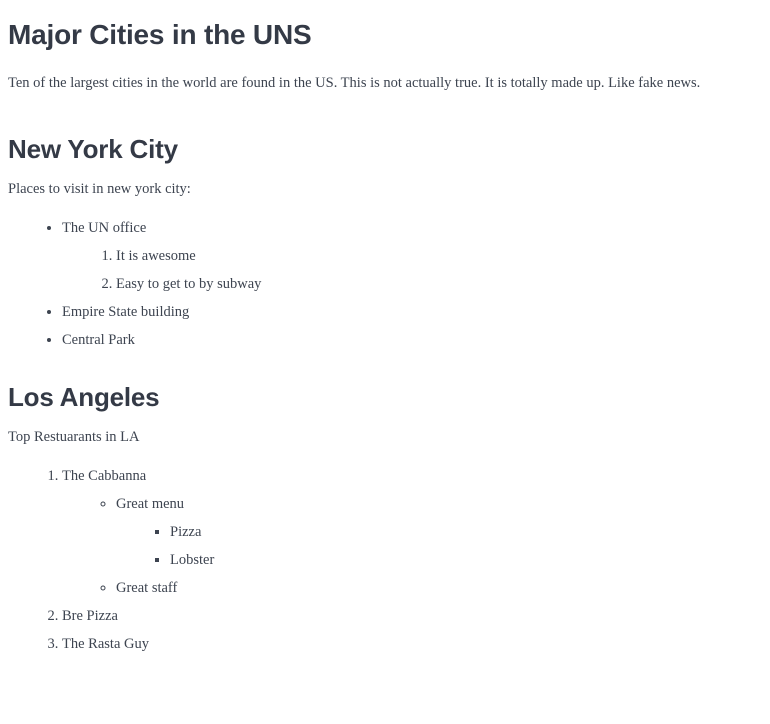 The width and height of the screenshot is (770, 724). Describe the element at coordinates (412, 312) in the screenshot. I see `list-item: Empire State building` at that location.